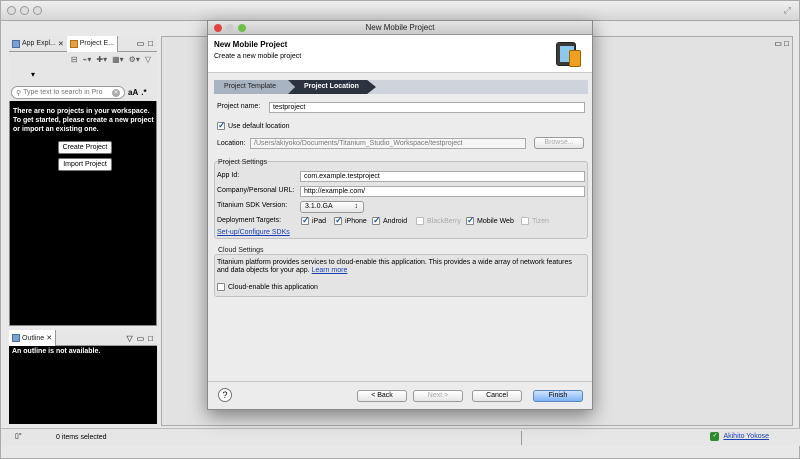 The height and width of the screenshot is (459, 800). Describe the element at coordinates (68, 92) in the screenshot. I see `search-input: ⚲ Type text to search in Pro ✕` at that location.